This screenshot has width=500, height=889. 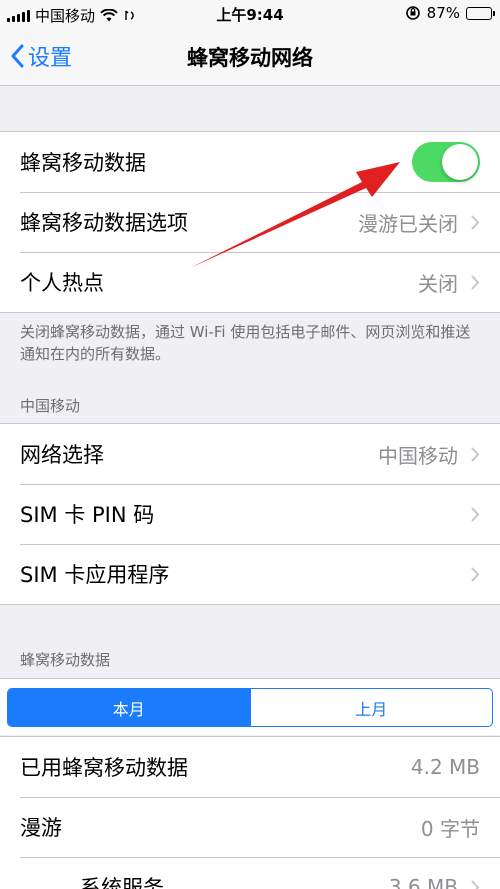 What do you see at coordinates (250, 574) in the screenshot?
I see `sim-applications-row: SIM 卡应用程序` at bounding box center [250, 574].